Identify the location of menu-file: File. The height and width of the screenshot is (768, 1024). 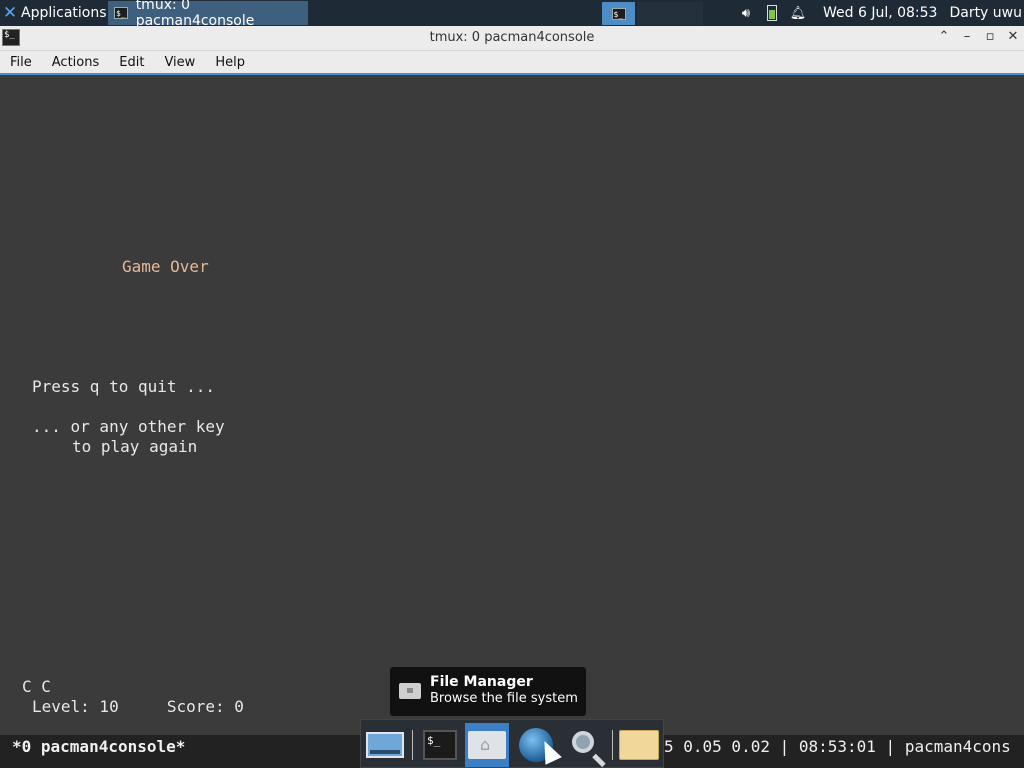
(21, 62).